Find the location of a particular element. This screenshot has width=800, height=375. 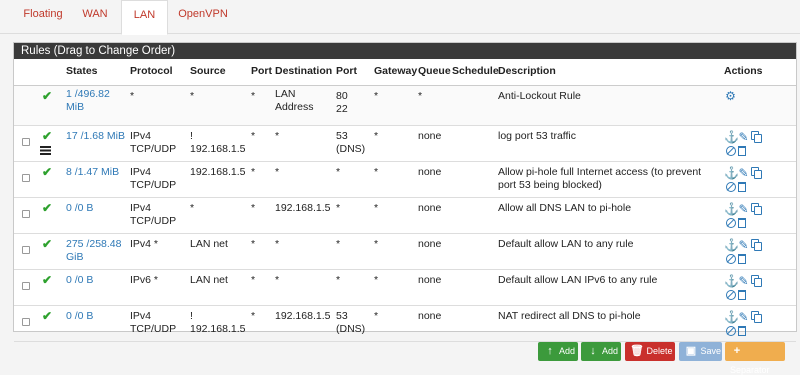

tab-wan: WAN is located at coordinates (95, 17).